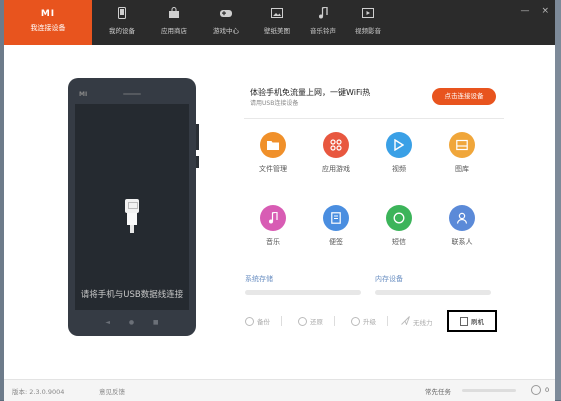  What do you see at coordinates (464, 96) in the screenshot?
I see `connect-device-button: 点击连接设备` at bounding box center [464, 96].